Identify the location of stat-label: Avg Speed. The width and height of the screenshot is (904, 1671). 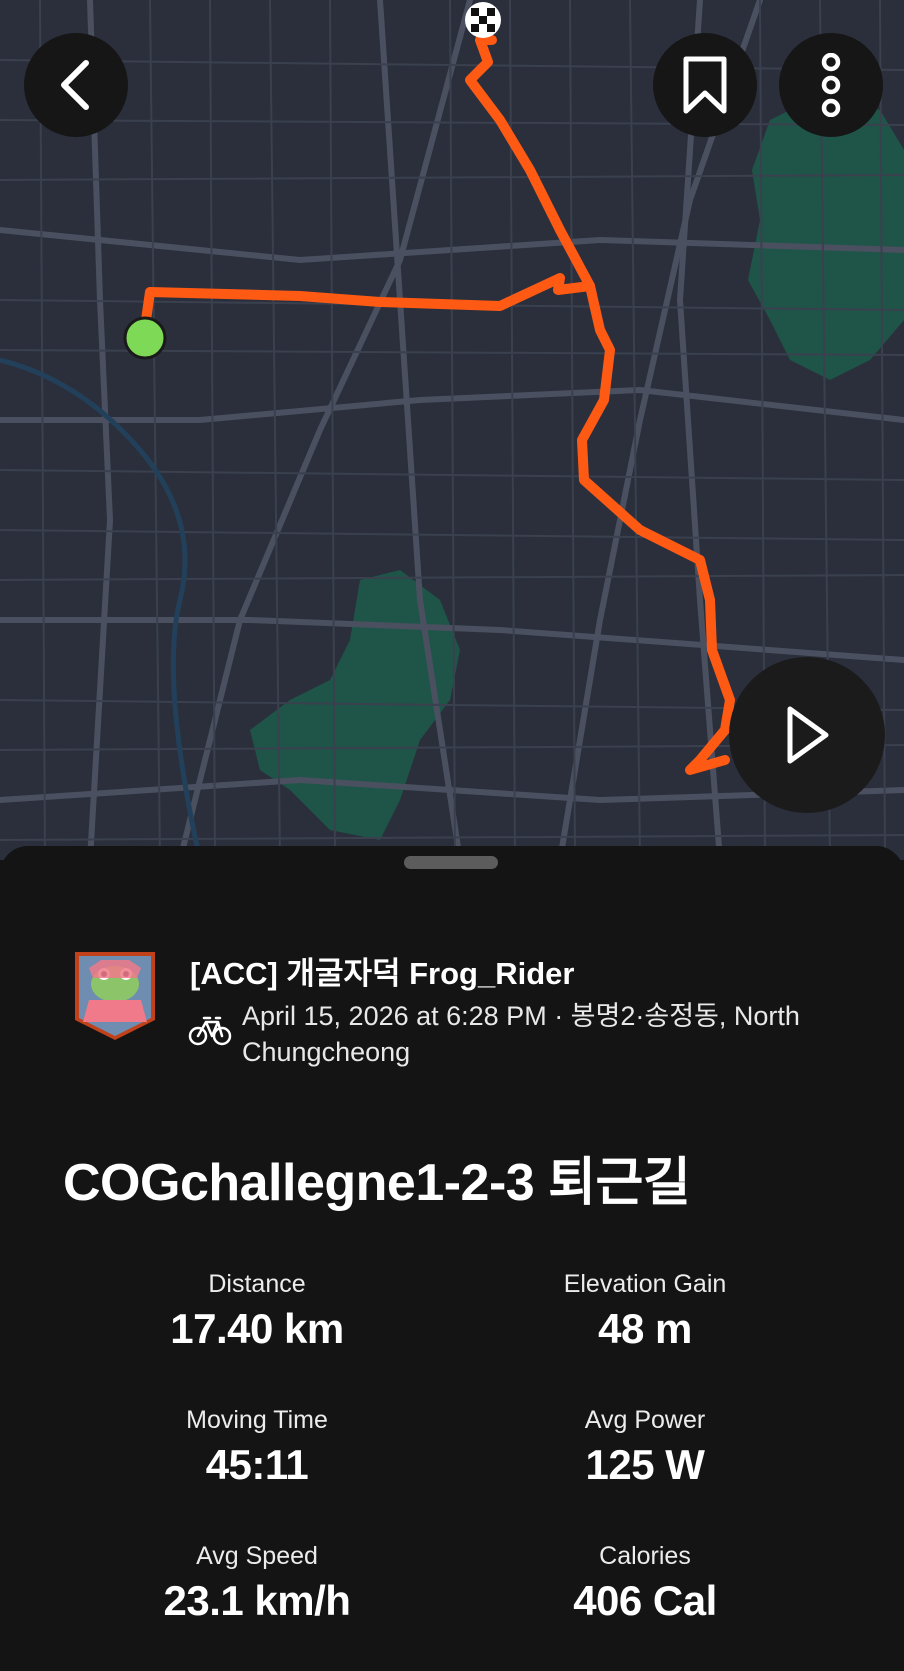
(257, 1556).